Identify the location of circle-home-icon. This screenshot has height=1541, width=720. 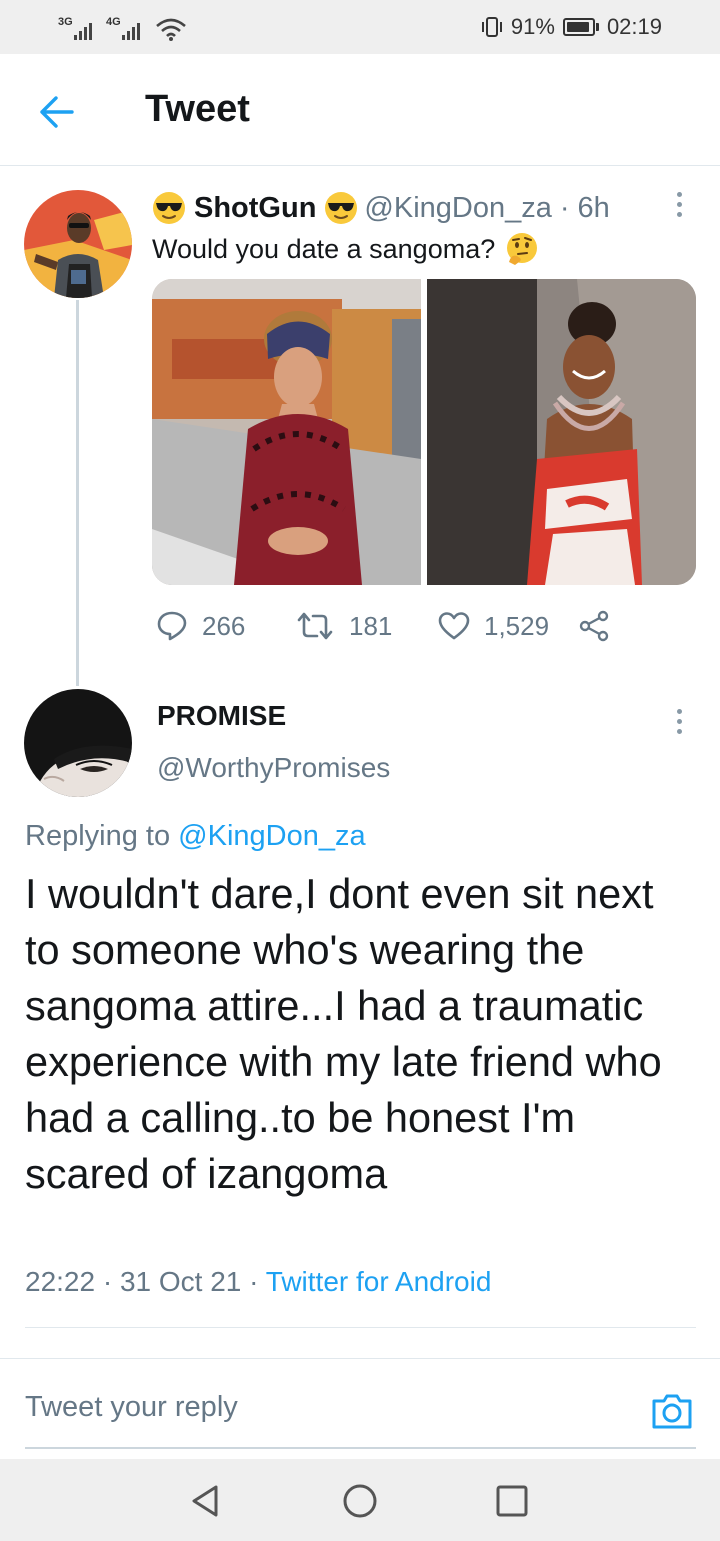
(360, 1501).